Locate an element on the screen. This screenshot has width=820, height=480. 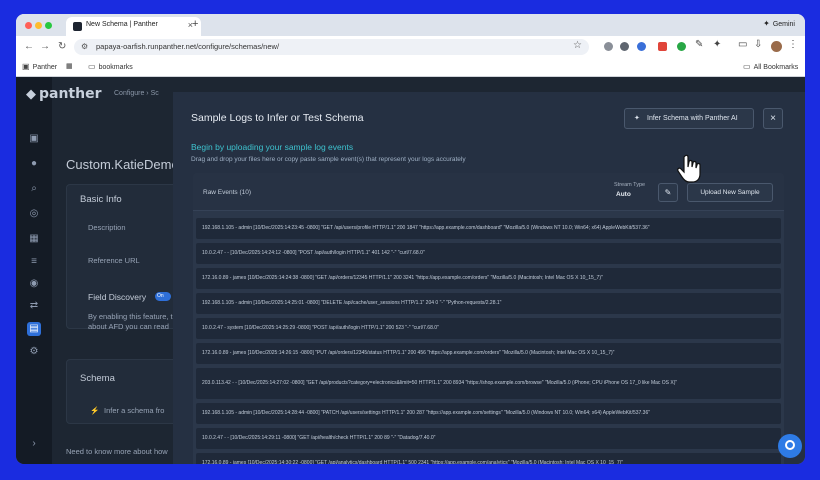
infer-schema-label: Infer Schema with Panther AI is located at coordinates (692, 118).